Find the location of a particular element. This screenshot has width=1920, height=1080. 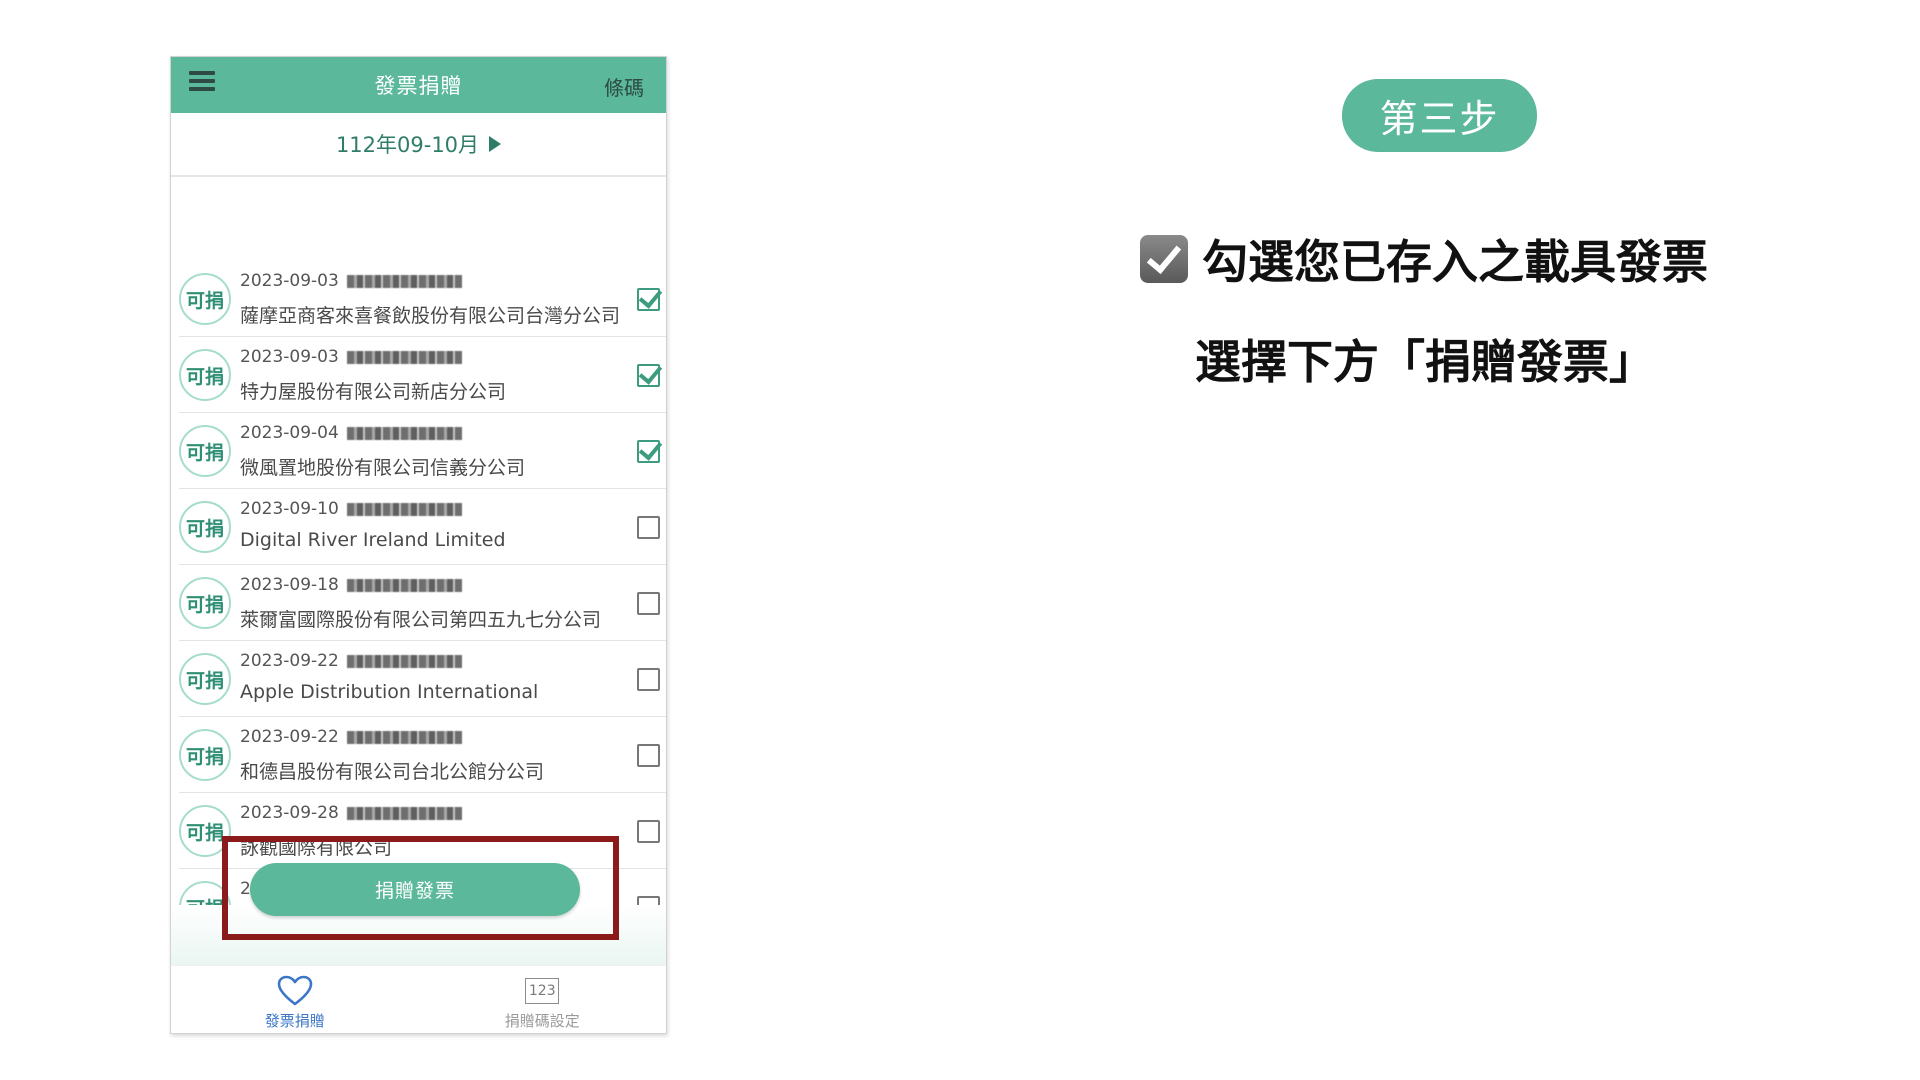

instruction-line-1: 勾選您已存入之載具發票 is located at coordinates (1440, 259).